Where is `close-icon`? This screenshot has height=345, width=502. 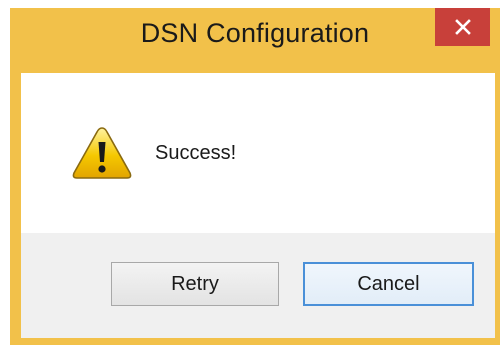
close-icon is located at coordinates (462, 27).